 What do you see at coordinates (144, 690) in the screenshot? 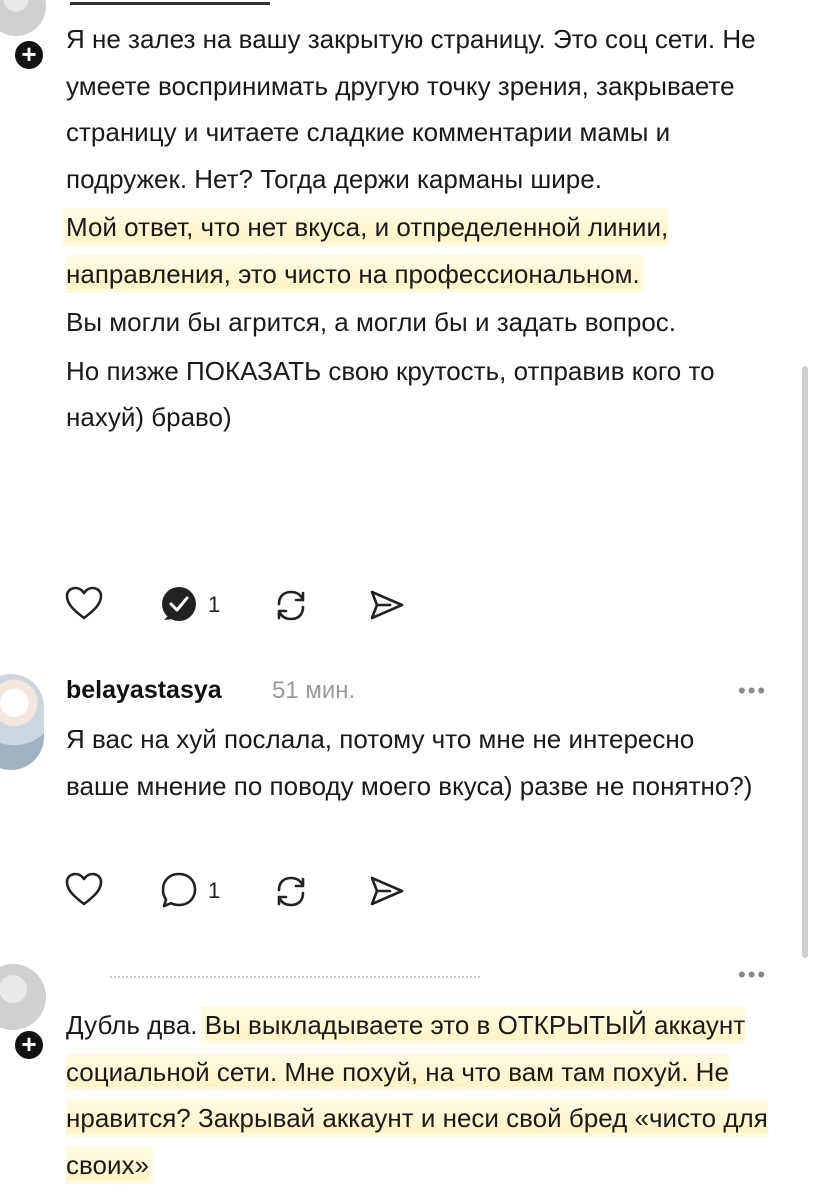
I see `username: belayastasya` at bounding box center [144, 690].